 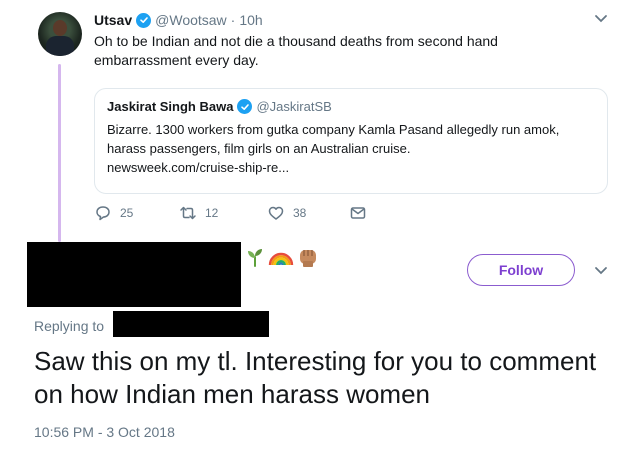 What do you see at coordinates (60, 46) in the screenshot?
I see `avatar-body` at bounding box center [60, 46].